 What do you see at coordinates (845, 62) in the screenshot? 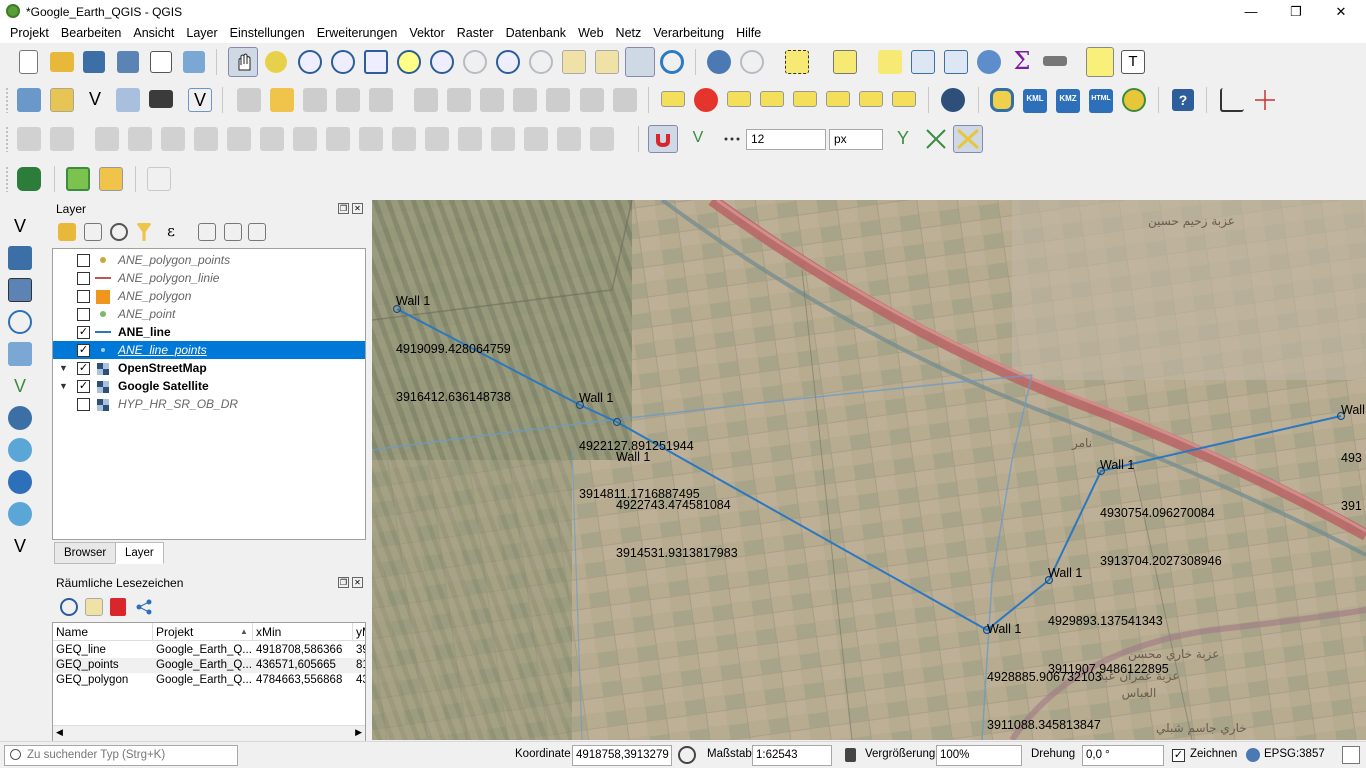
I see `select-by-value-icon` at bounding box center [845, 62].